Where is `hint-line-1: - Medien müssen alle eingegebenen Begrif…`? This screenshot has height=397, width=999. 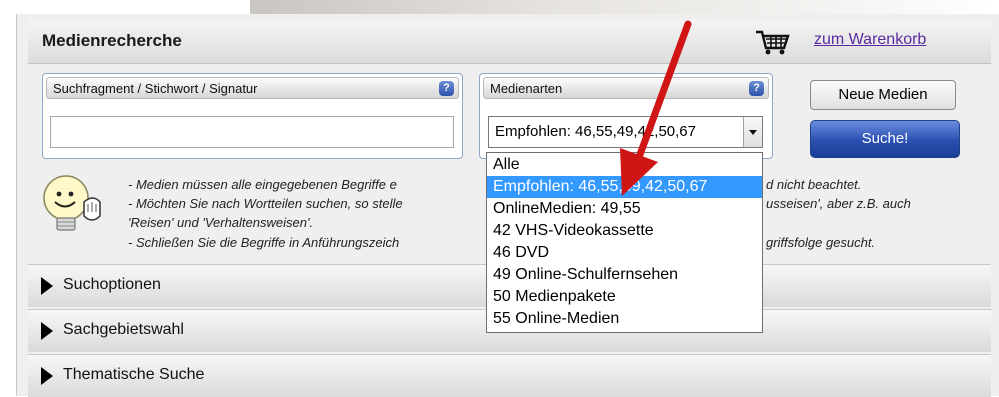 hint-line-1: - Medien müssen alle eingegebenen Begrif… is located at coordinates (262, 184).